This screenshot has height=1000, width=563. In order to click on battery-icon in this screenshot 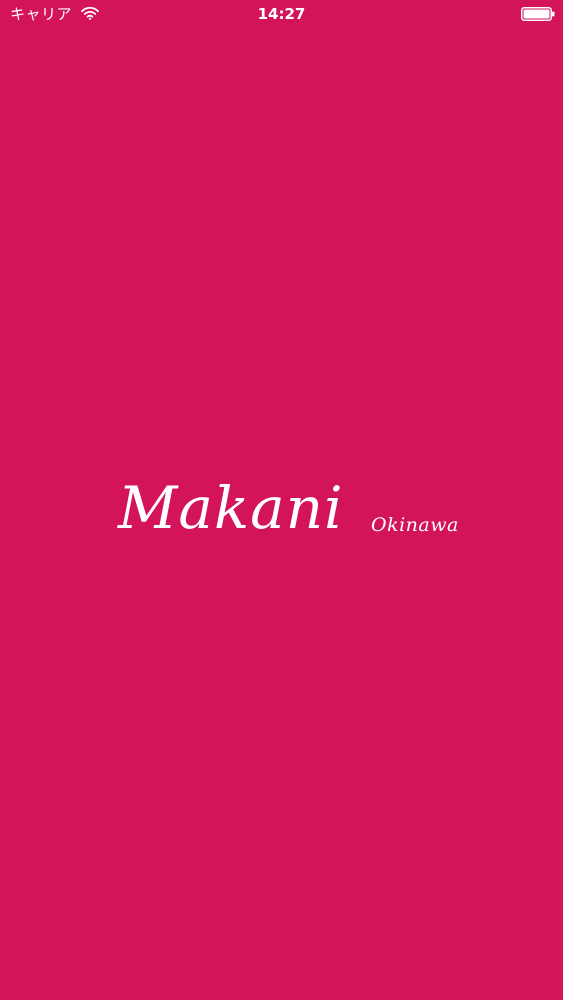, I will do `click(538, 14)`.